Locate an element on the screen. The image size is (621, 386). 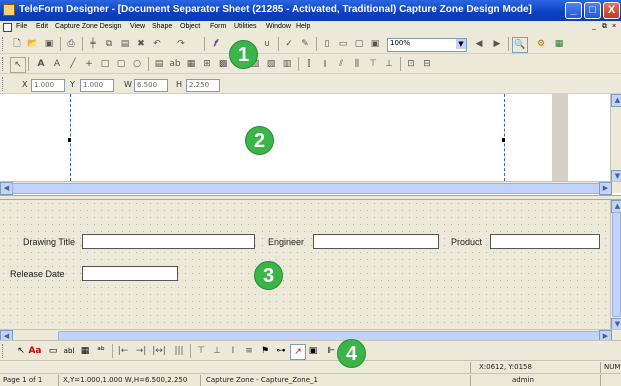
open-folder-icon: 📂 is located at coordinates (33, 44).